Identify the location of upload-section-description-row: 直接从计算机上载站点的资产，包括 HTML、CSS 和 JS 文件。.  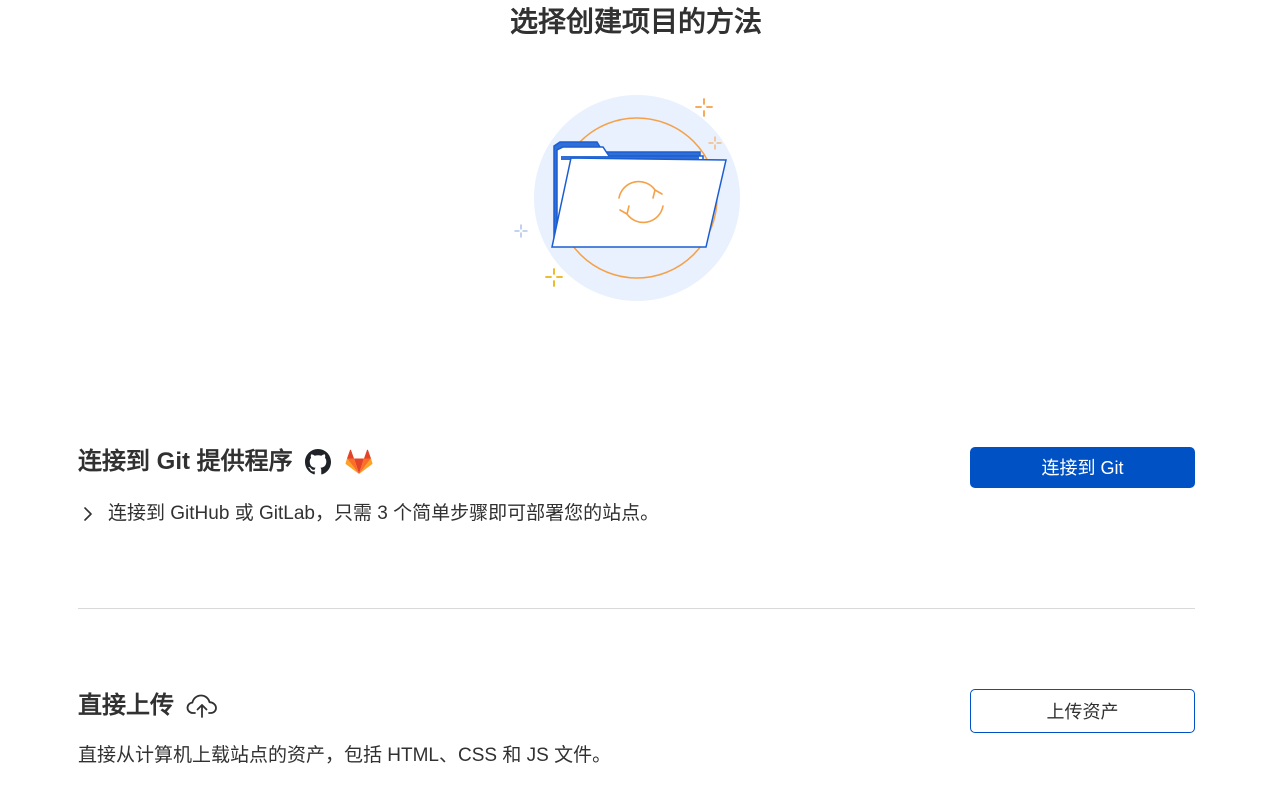
(636, 756).